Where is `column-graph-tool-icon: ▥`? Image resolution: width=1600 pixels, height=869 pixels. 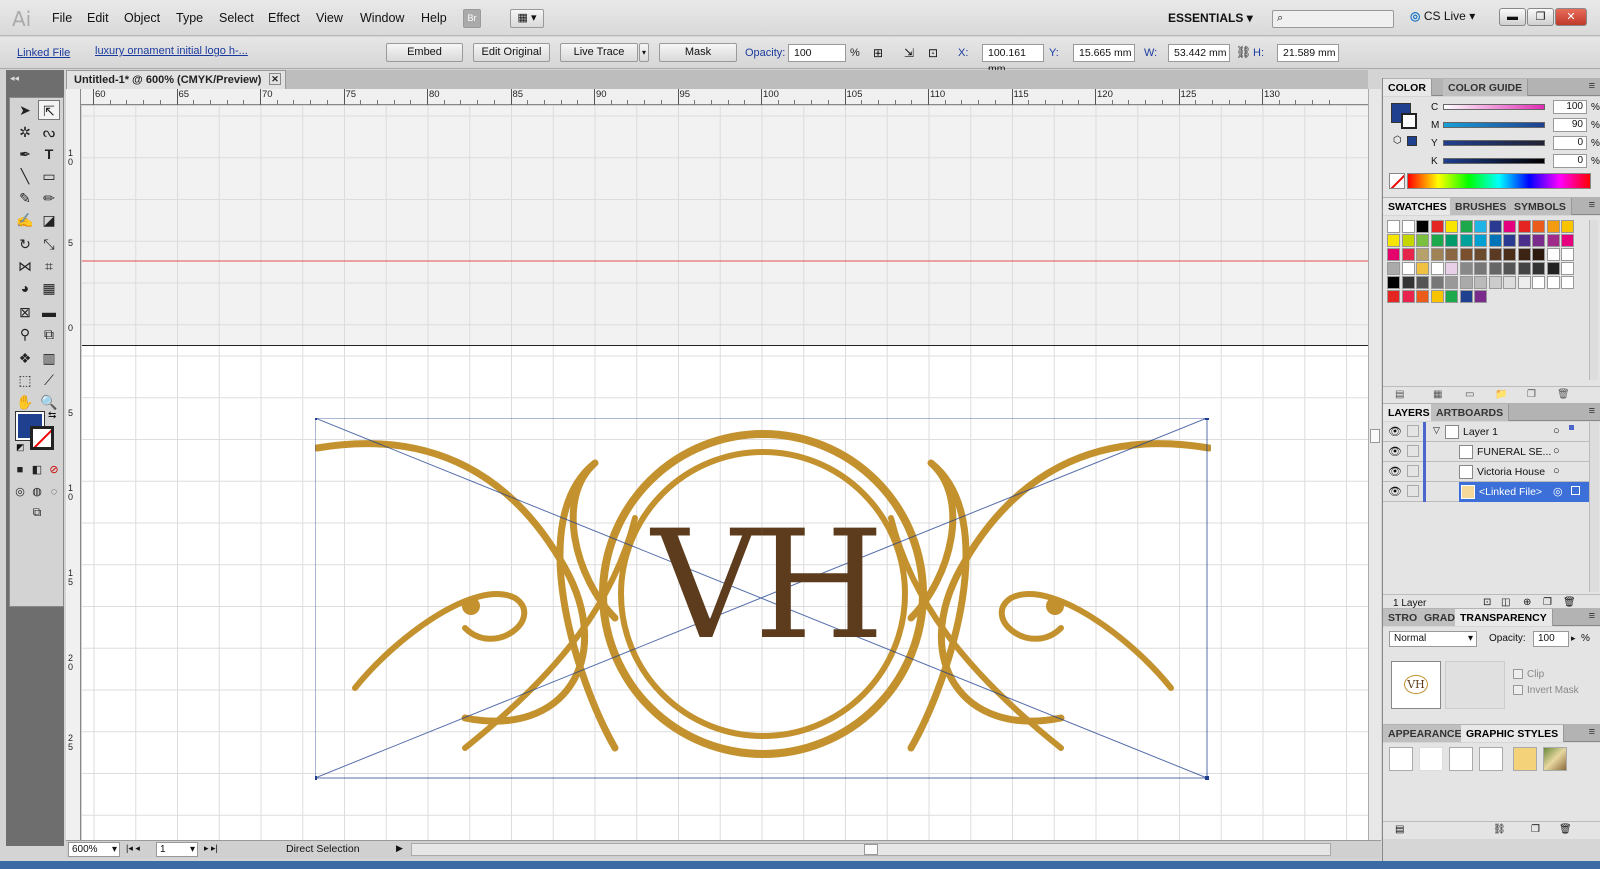
column-graph-tool-icon: ▥ is located at coordinates (49, 358).